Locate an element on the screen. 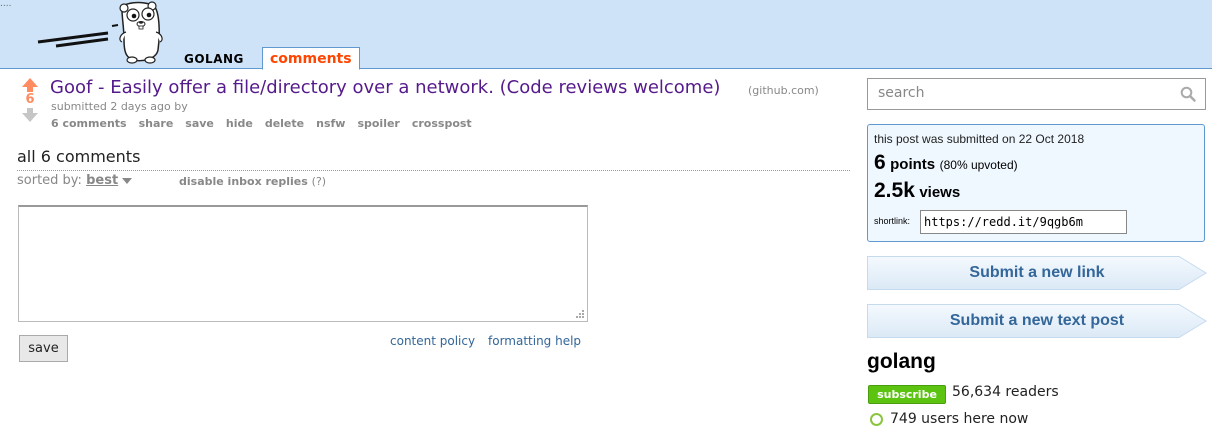 The width and height of the screenshot is (1212, 431). online-status-icon is located at coordinates (876, 419).